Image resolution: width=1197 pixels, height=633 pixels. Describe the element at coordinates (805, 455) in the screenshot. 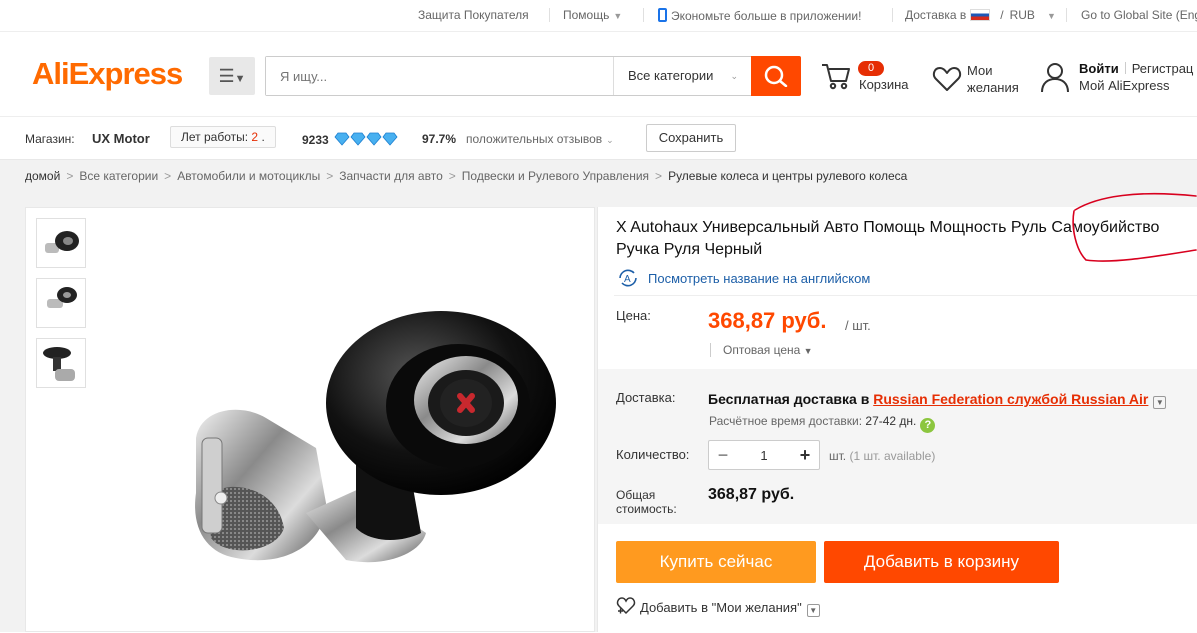

I see `increase-quantity-button: +` at that location.